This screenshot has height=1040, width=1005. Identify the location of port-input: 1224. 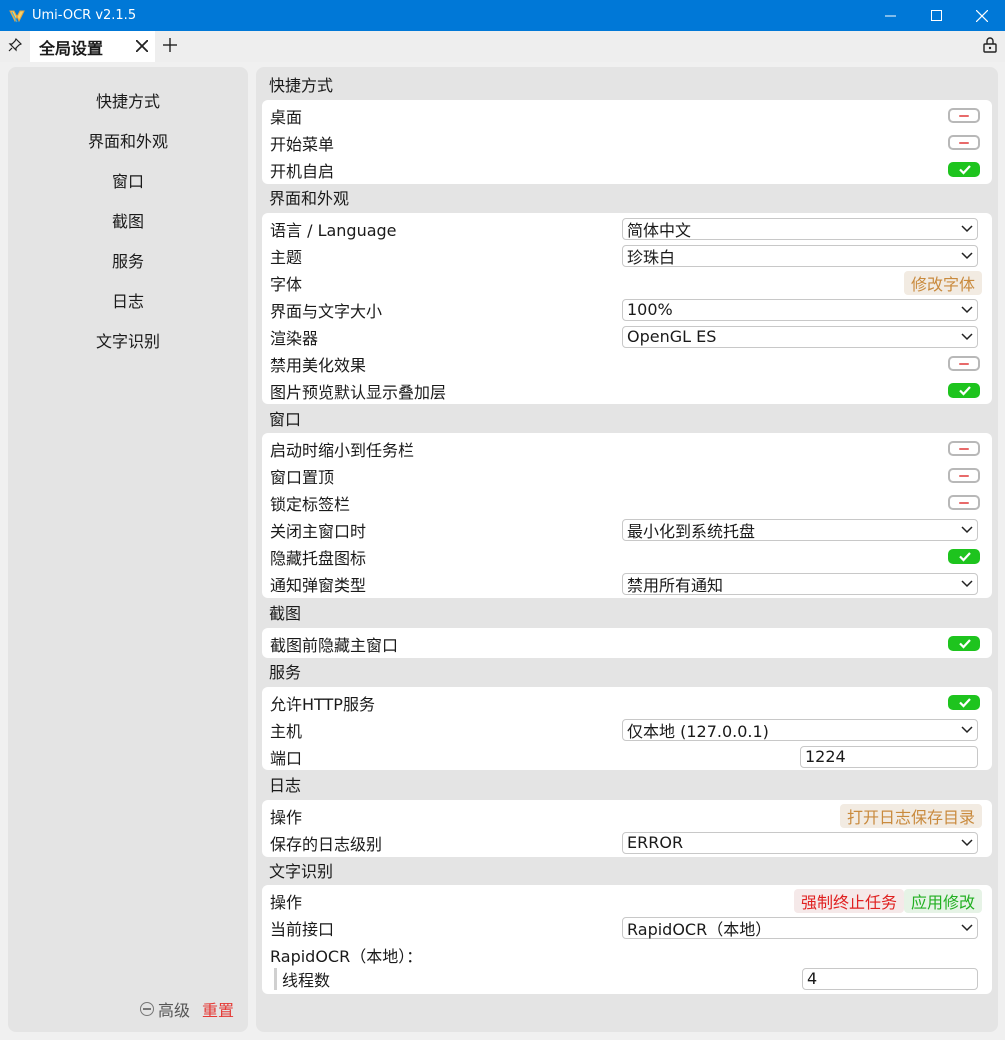
(889, 756).